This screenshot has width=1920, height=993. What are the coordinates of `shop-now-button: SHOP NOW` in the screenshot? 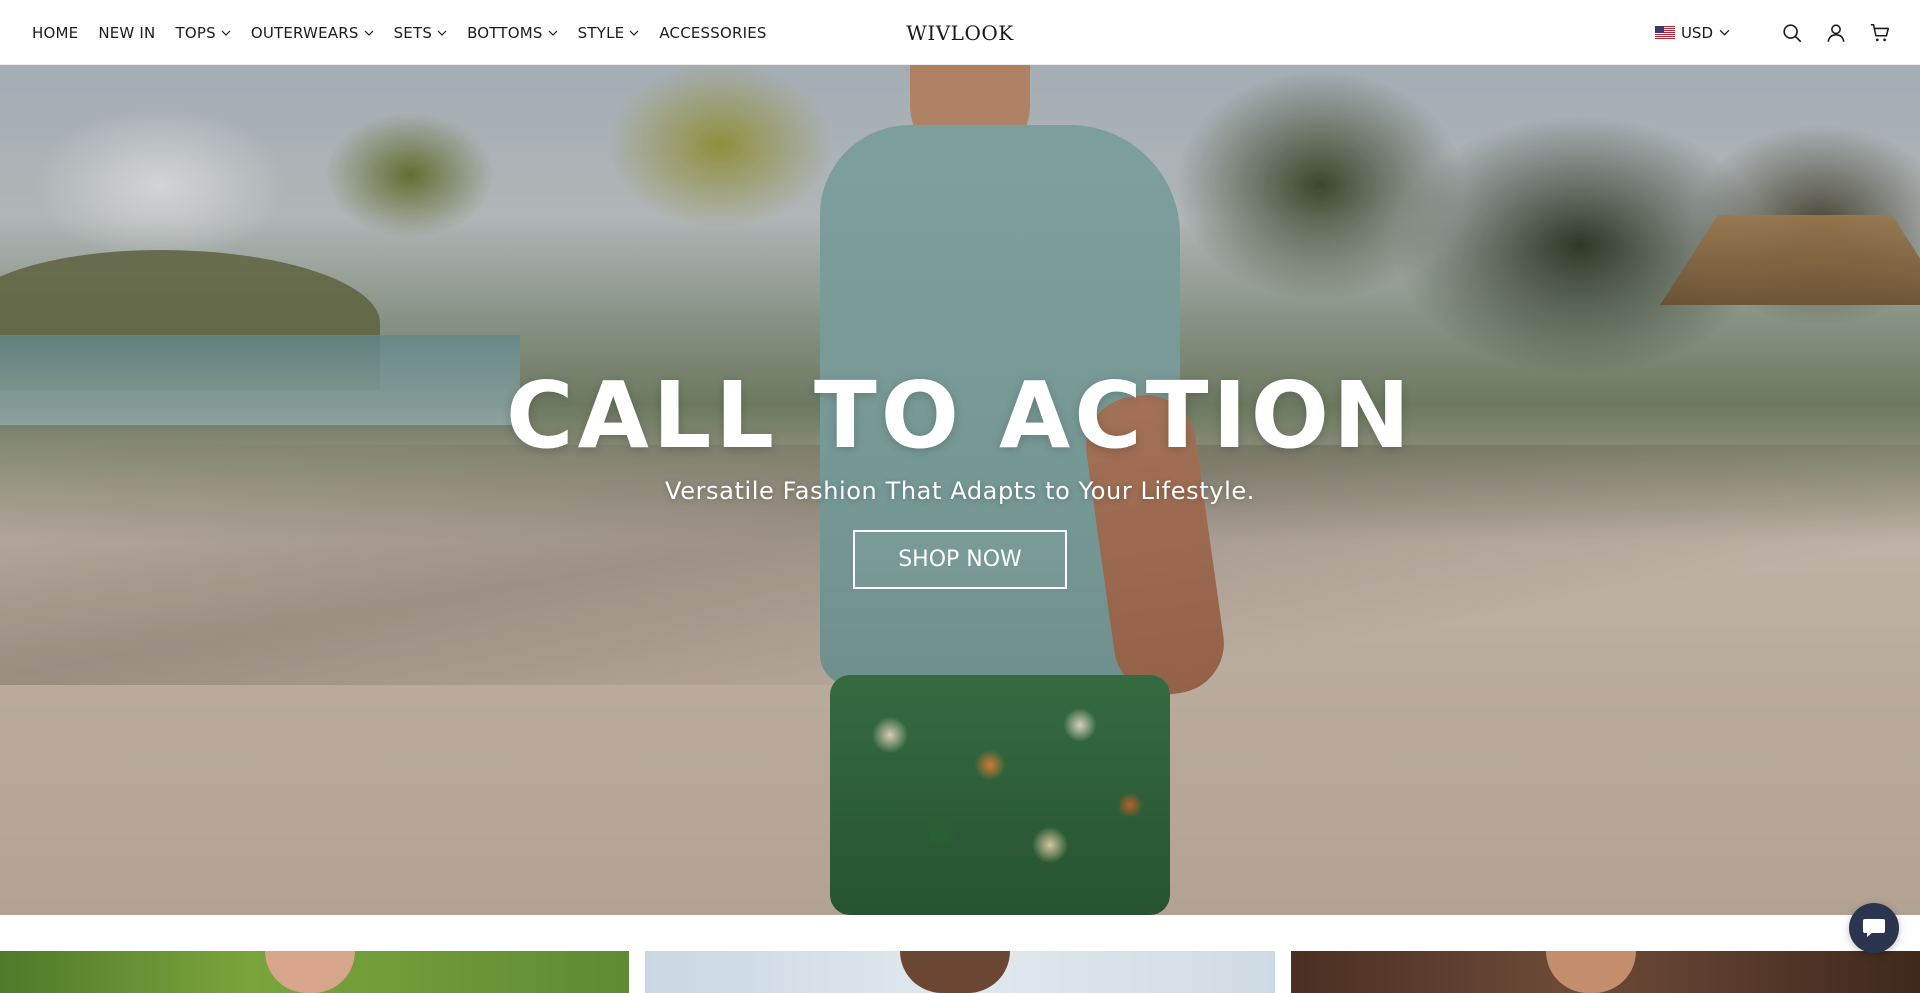 It's located at (960, 559).